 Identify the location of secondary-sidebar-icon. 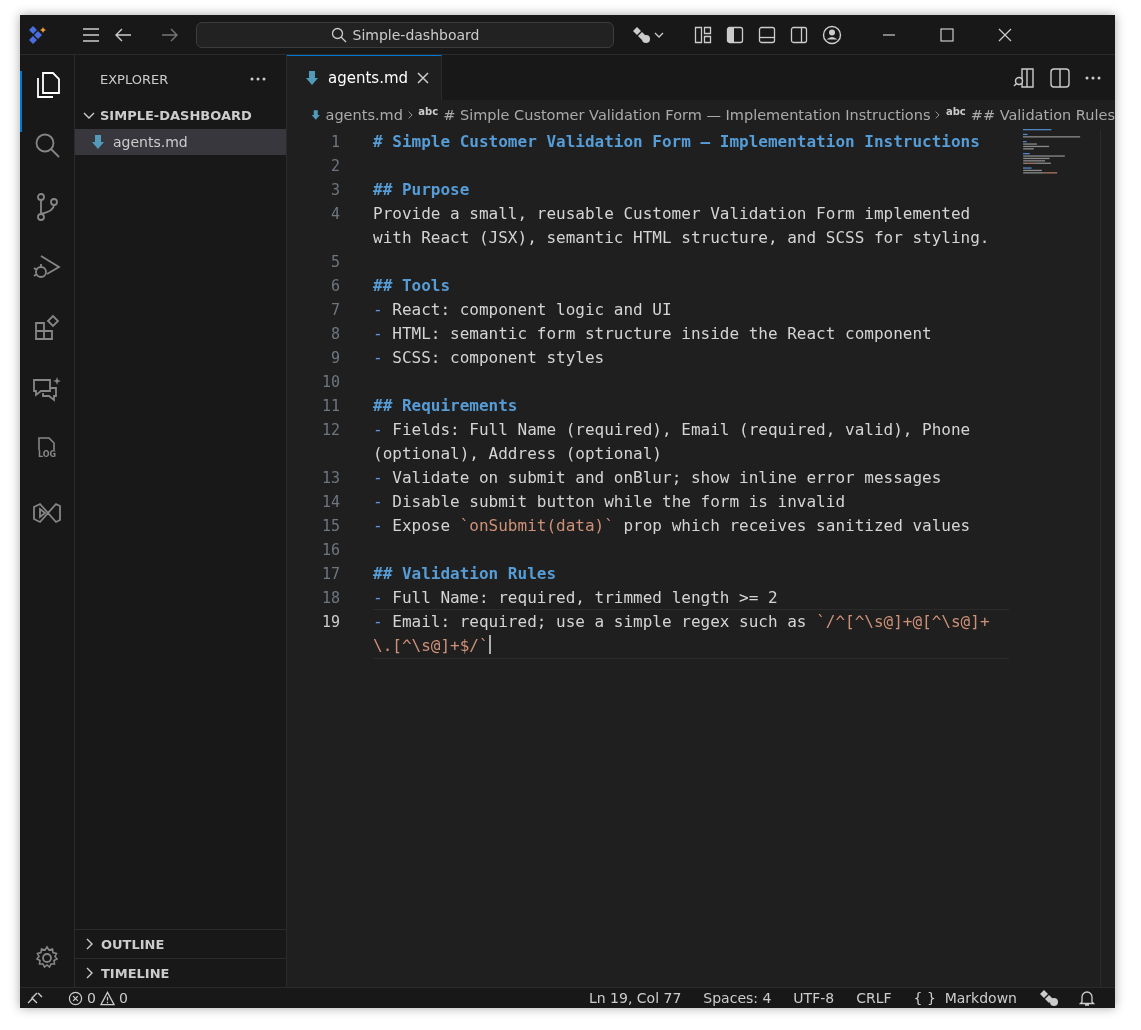
(799, 34).